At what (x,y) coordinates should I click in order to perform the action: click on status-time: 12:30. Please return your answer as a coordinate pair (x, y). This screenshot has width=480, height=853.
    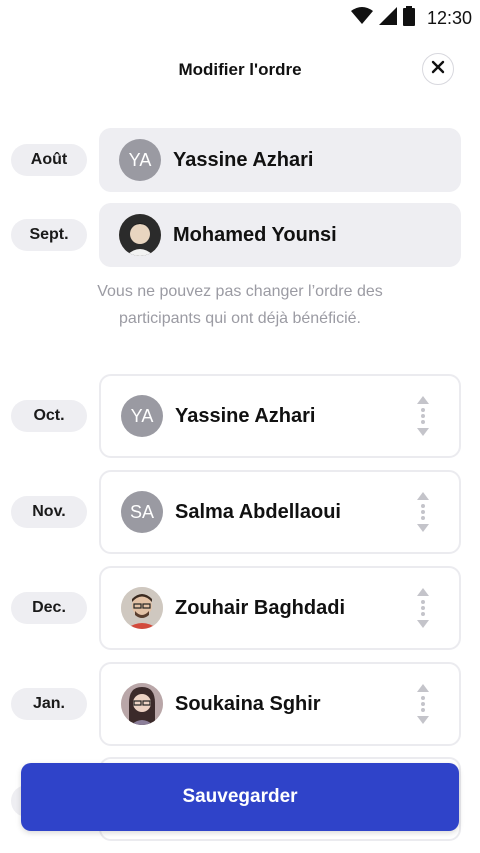
    Looking at the image, I should click on (449, 17).